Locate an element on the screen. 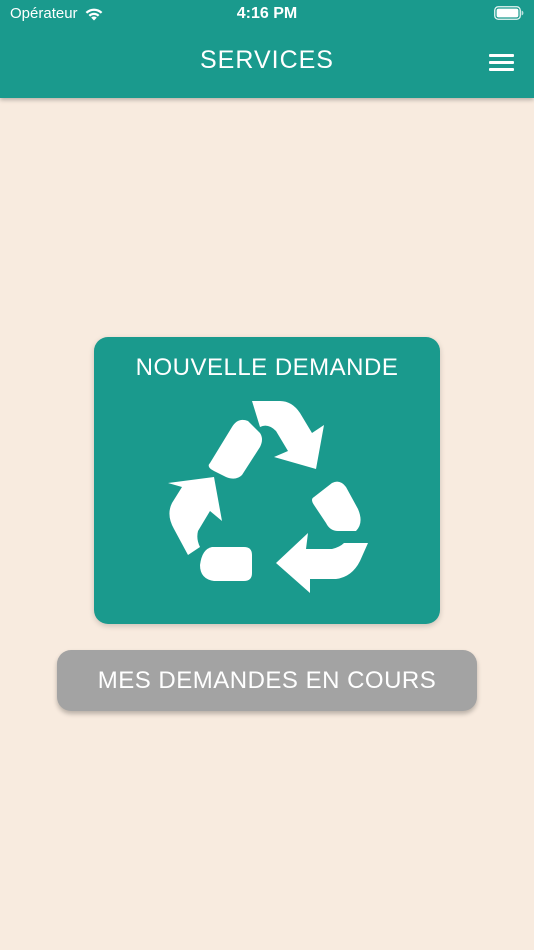 The height and width of the screenshot is (950, 534). status-bar: Opérateur 4:16 PM is located at coordinates (267, 14).